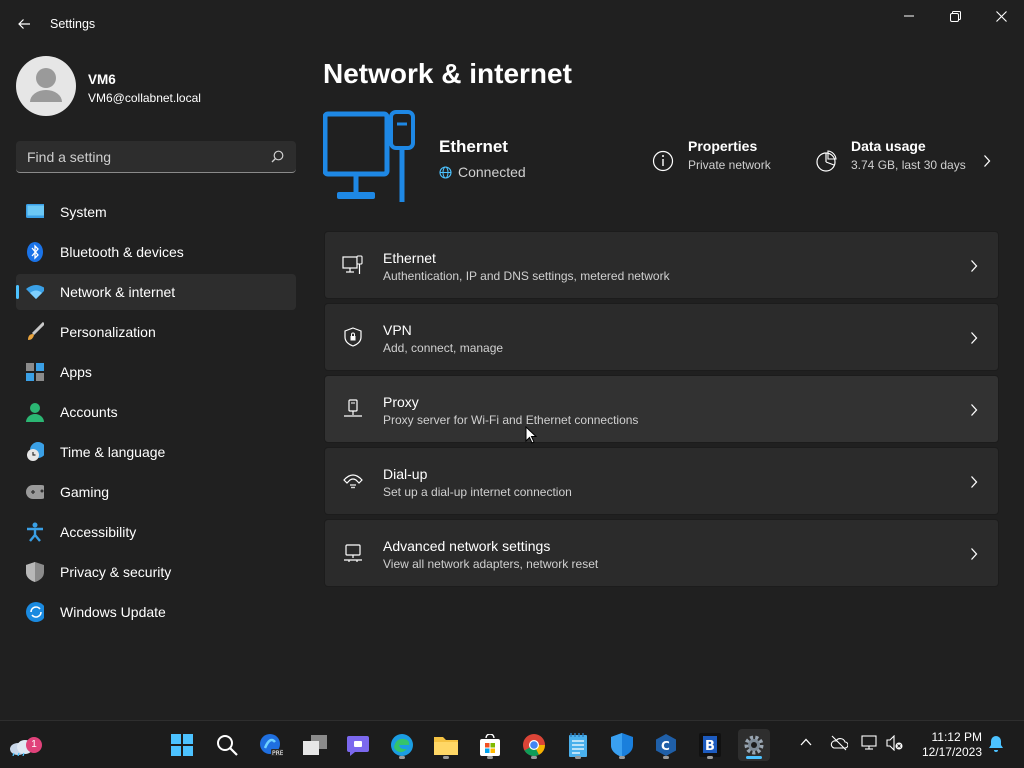 This screenshot has height=768, width=1024. Describe the element at coordinates (895, 743) in the screenshot. I see `volume-muted-icon` at that location.